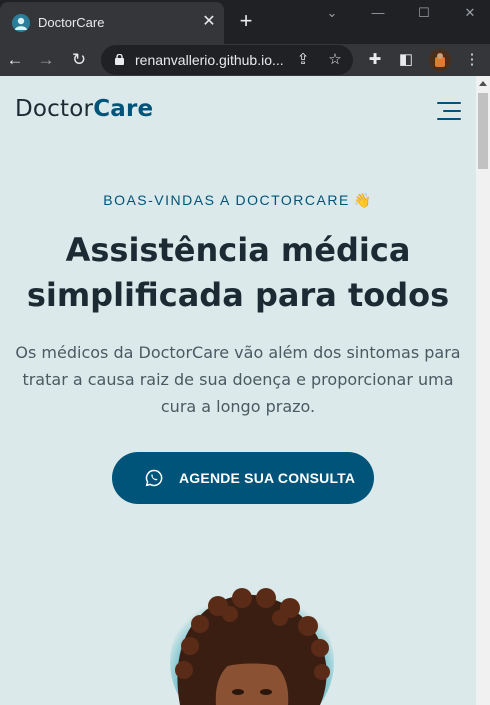 Image resolution: width=490 pixels, height=705 pixels. I want to click on doctor-photo, so click(252, 645).